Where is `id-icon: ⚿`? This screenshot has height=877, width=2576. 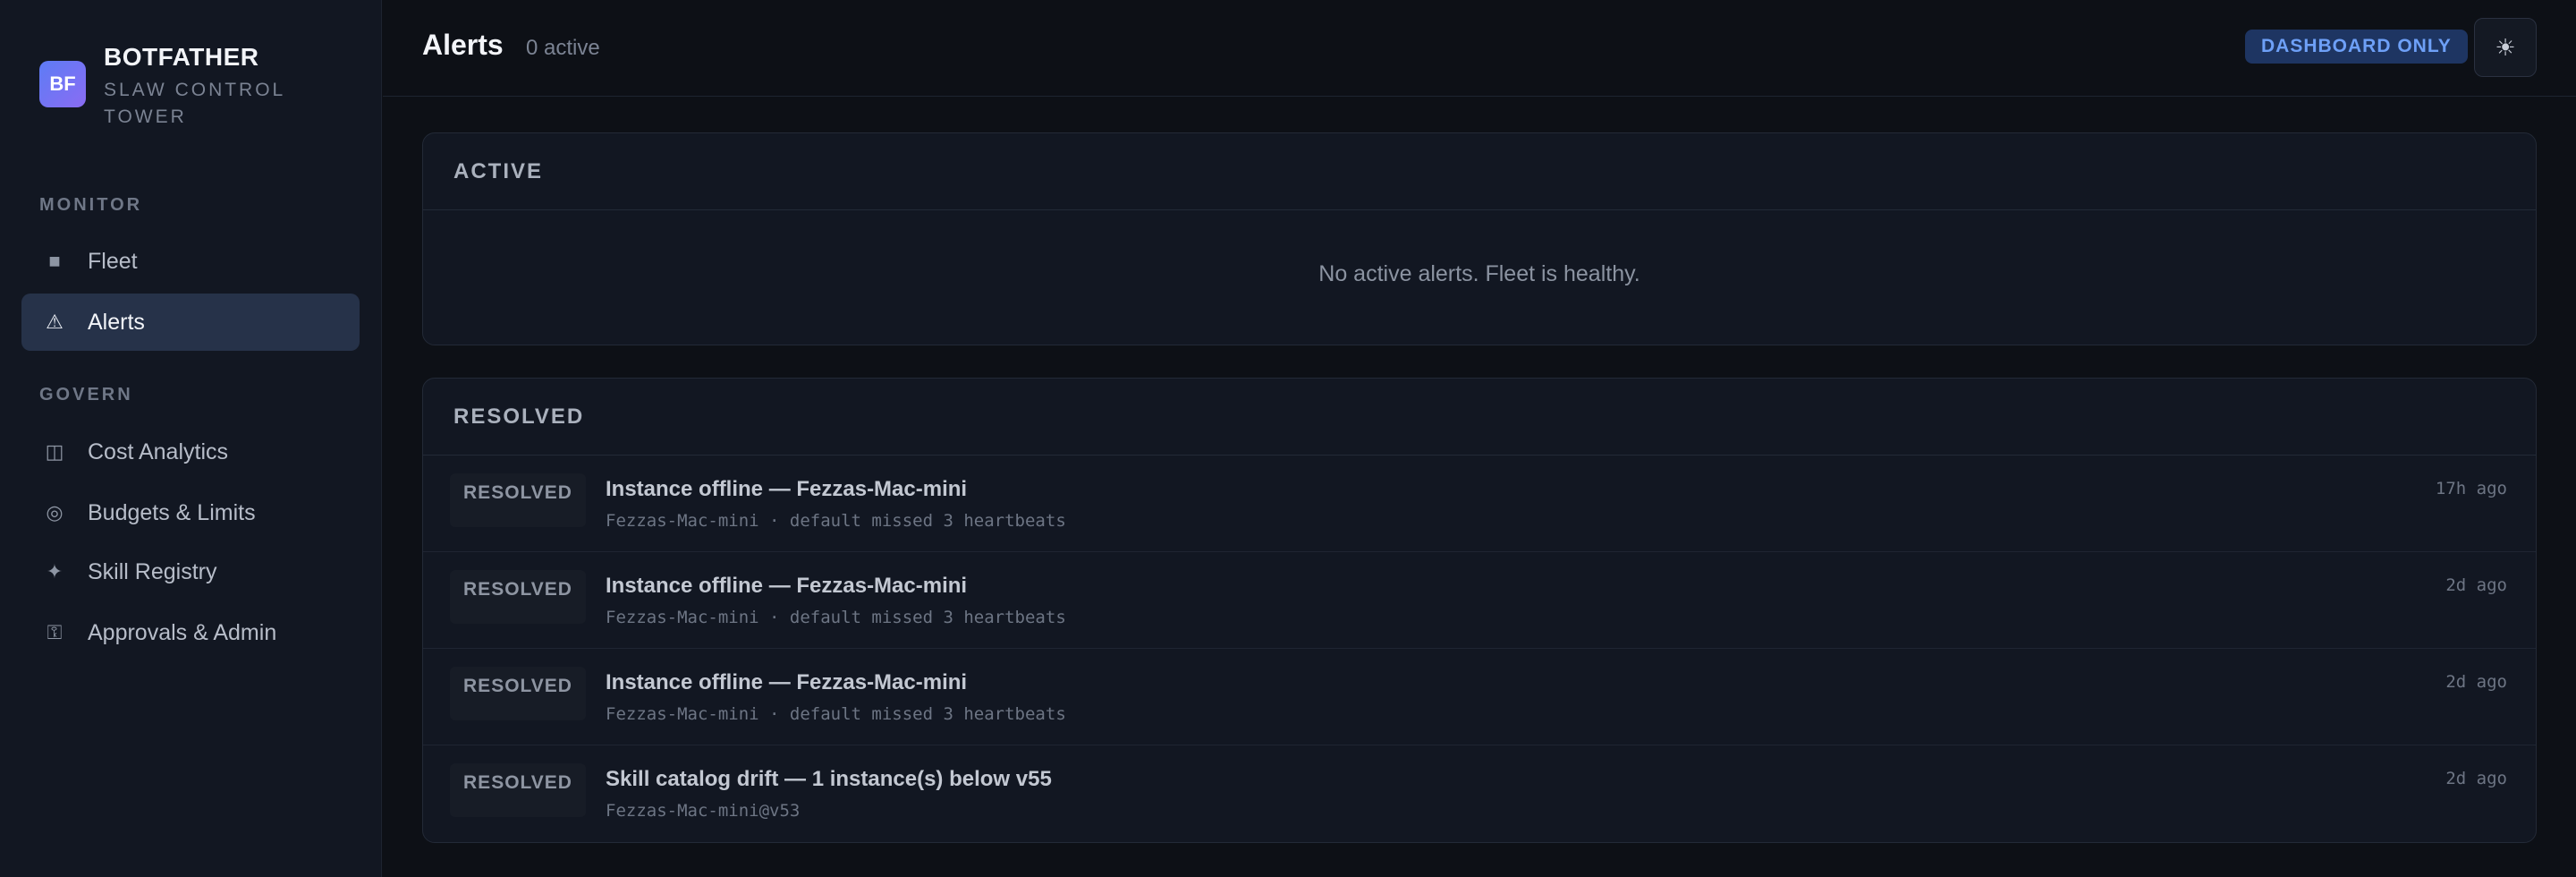 id-icon: ⚿ is located at coordinates (55, 632).